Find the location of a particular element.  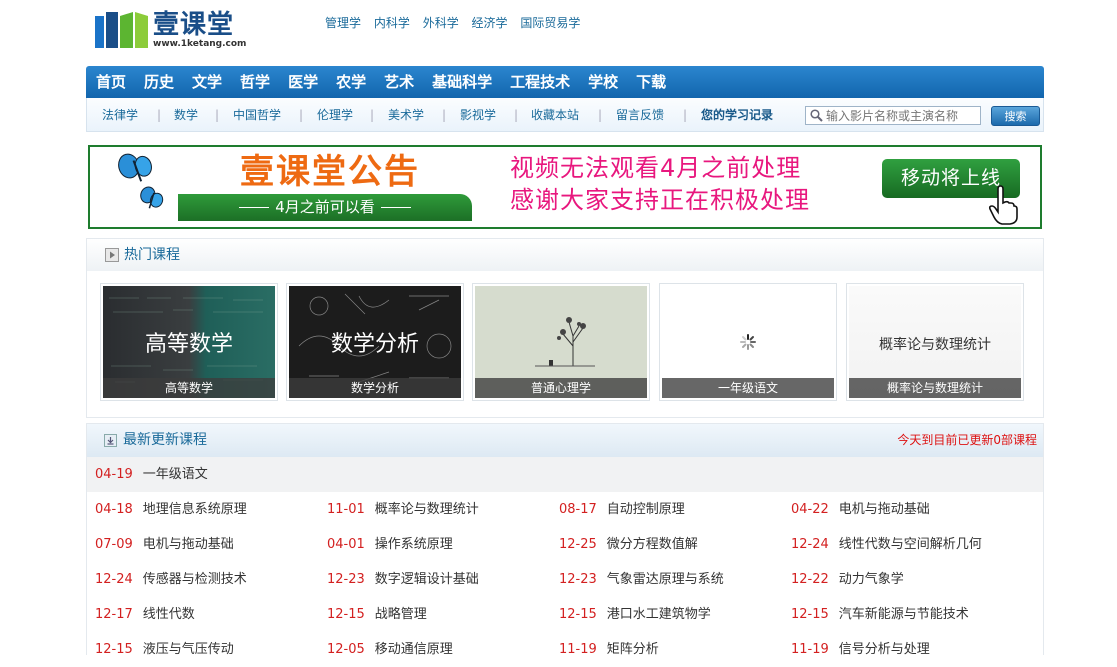

nav-item: 文学 is located at coordinates (207, 82).